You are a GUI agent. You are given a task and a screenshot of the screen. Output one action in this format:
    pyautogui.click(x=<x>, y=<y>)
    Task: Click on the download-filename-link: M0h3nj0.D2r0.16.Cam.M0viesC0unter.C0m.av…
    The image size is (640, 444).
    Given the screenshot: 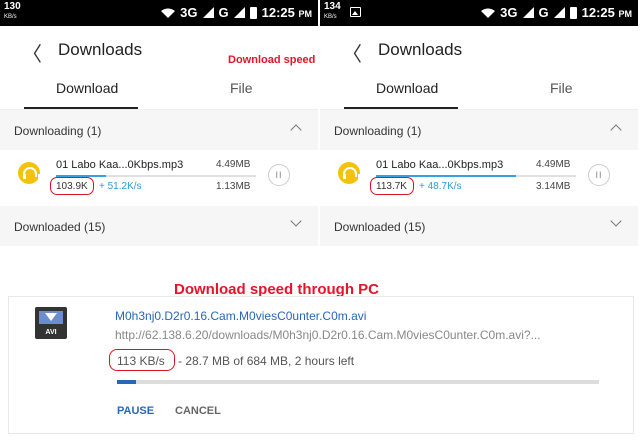 What is the action you would take?
    pyautogui.click(x=240, y=316)
    